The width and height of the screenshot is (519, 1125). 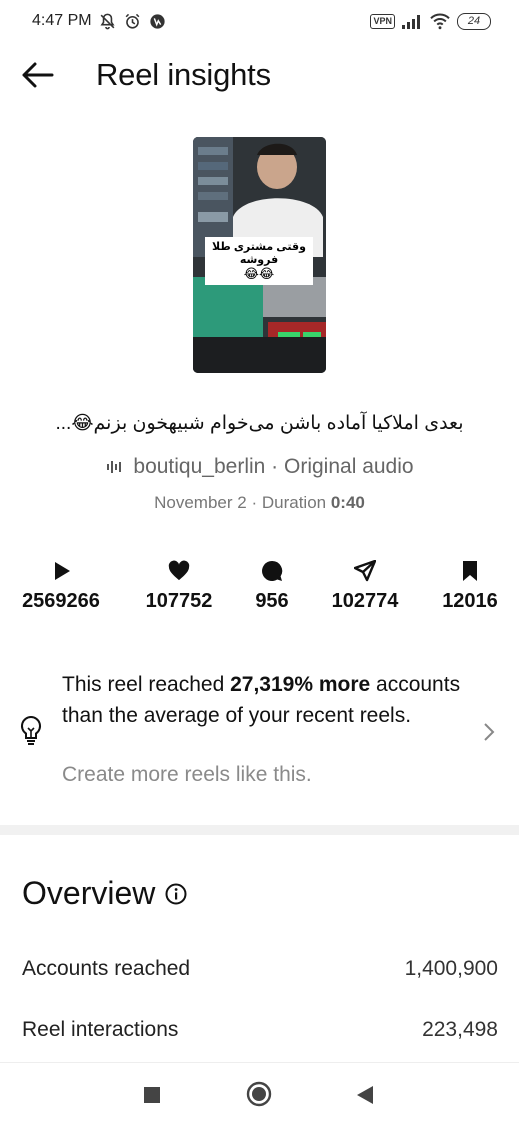 I want to click on battery-indicator: 24, so click(x=474, y=21).